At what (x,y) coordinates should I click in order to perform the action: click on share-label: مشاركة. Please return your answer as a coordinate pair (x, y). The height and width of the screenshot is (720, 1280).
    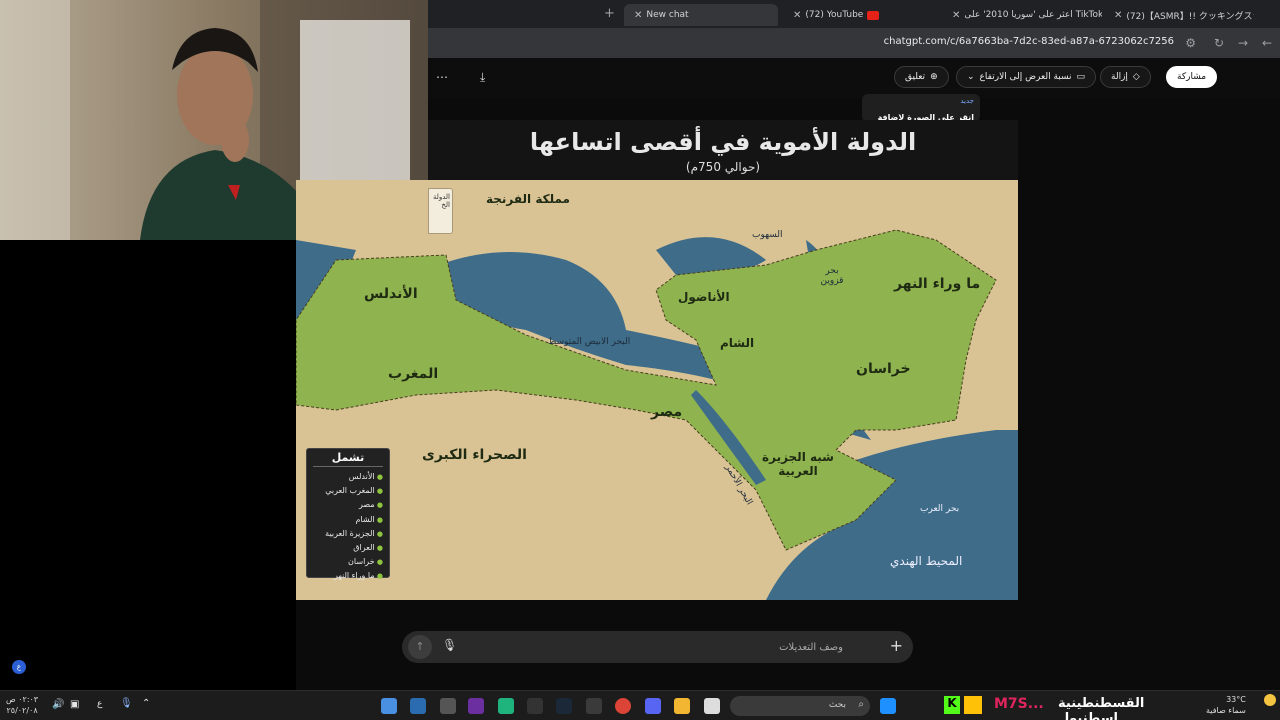
    Looking at the image, I should click on (1192, 77).